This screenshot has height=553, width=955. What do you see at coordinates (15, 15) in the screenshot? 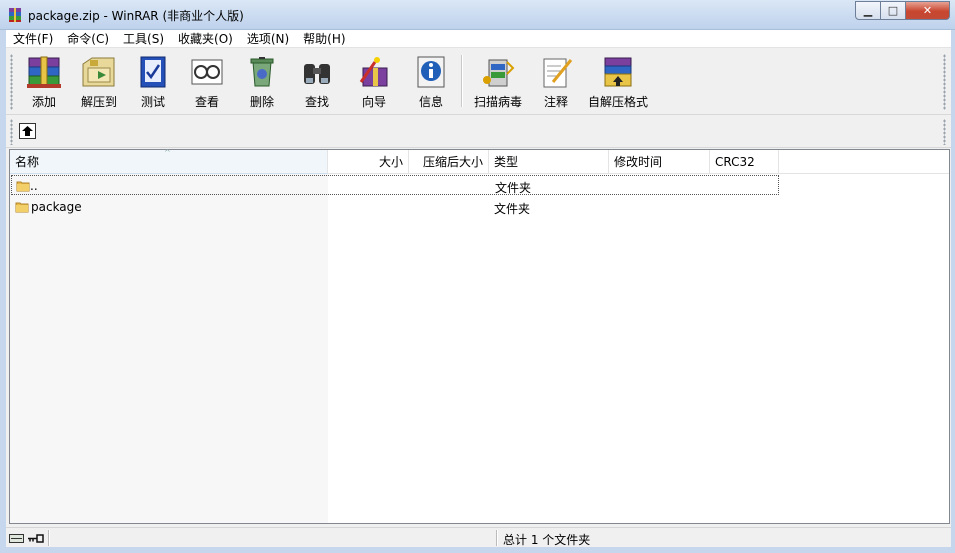
I see `winrar-app-icon` at bounding box center [15, 15].